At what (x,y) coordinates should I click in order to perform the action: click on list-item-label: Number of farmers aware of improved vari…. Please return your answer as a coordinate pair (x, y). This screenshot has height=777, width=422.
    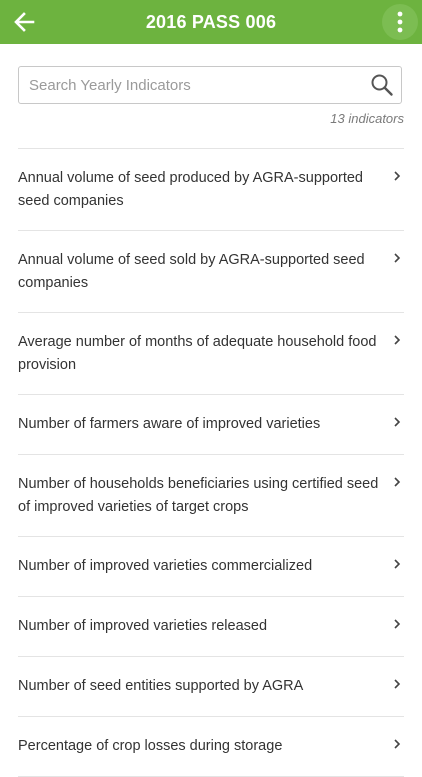
    Looking at the image, I should click on (169, 424).